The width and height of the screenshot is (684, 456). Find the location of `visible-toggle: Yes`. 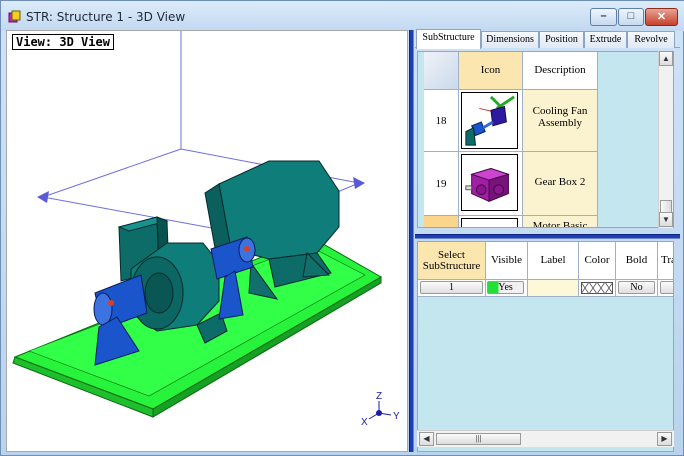

visible-toggle: Yes is located at coordinates (505, 287).